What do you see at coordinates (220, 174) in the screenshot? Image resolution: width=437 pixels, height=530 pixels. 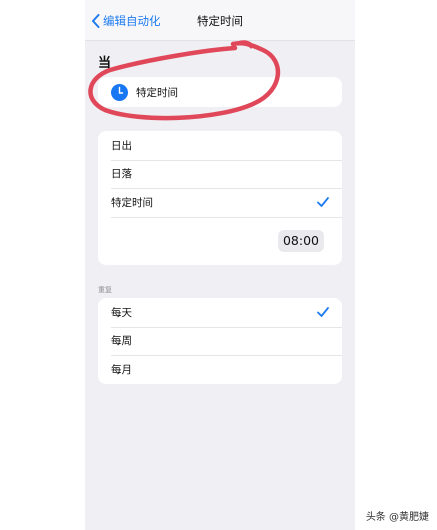 I see `option-sunset: 日落` at bounding box center [220, 174].